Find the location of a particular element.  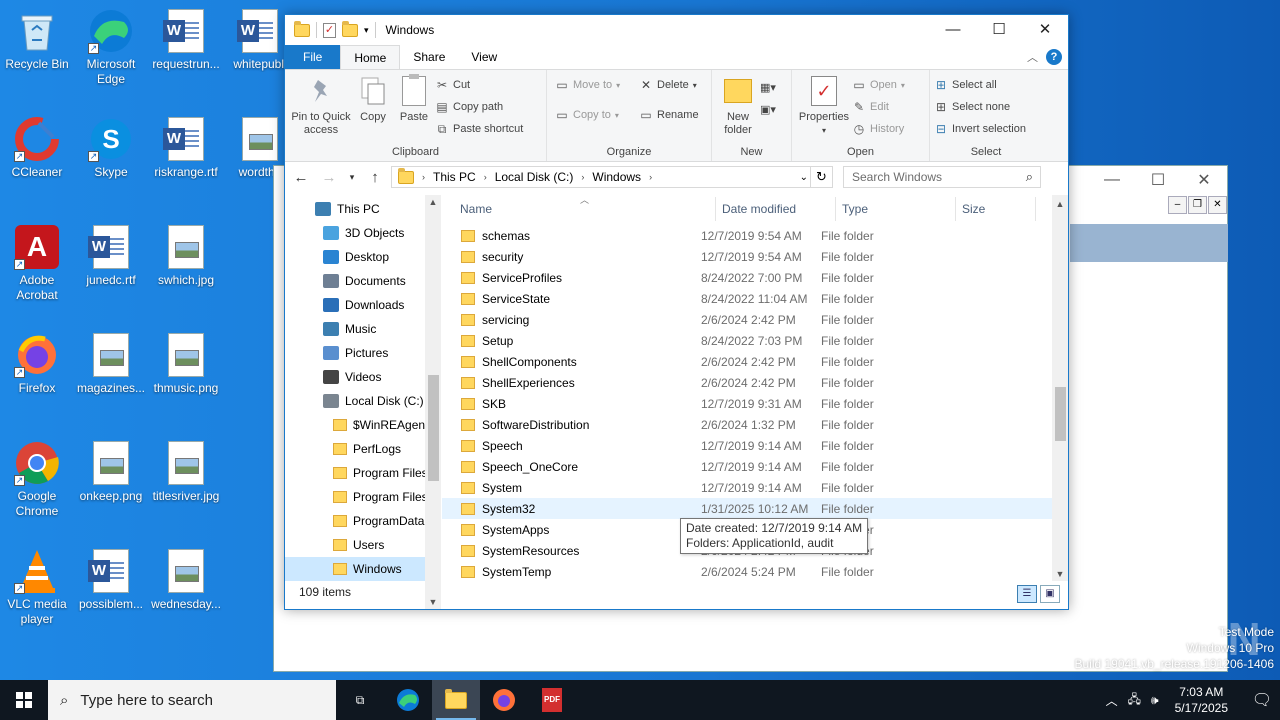

copy-to-button: ▭ Copy to ▾ is located at coordinates (597, 115).